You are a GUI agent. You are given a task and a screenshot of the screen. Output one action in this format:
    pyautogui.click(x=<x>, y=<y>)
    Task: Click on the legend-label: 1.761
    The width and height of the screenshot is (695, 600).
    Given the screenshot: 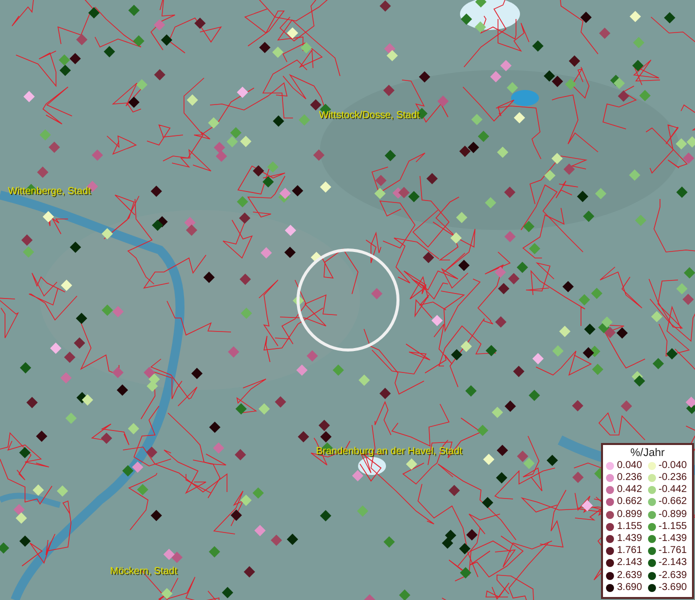 What is the action you would take?
    pyautogui.click(x=629, y=551)
    